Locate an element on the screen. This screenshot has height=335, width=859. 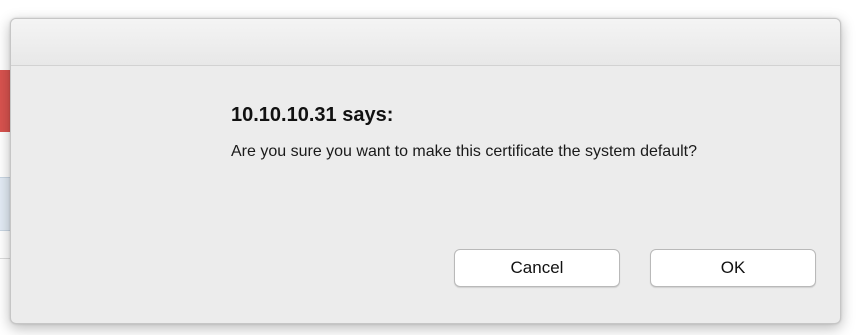
dialog-button-row: Cancel OK is located at coordinates (635, 268).